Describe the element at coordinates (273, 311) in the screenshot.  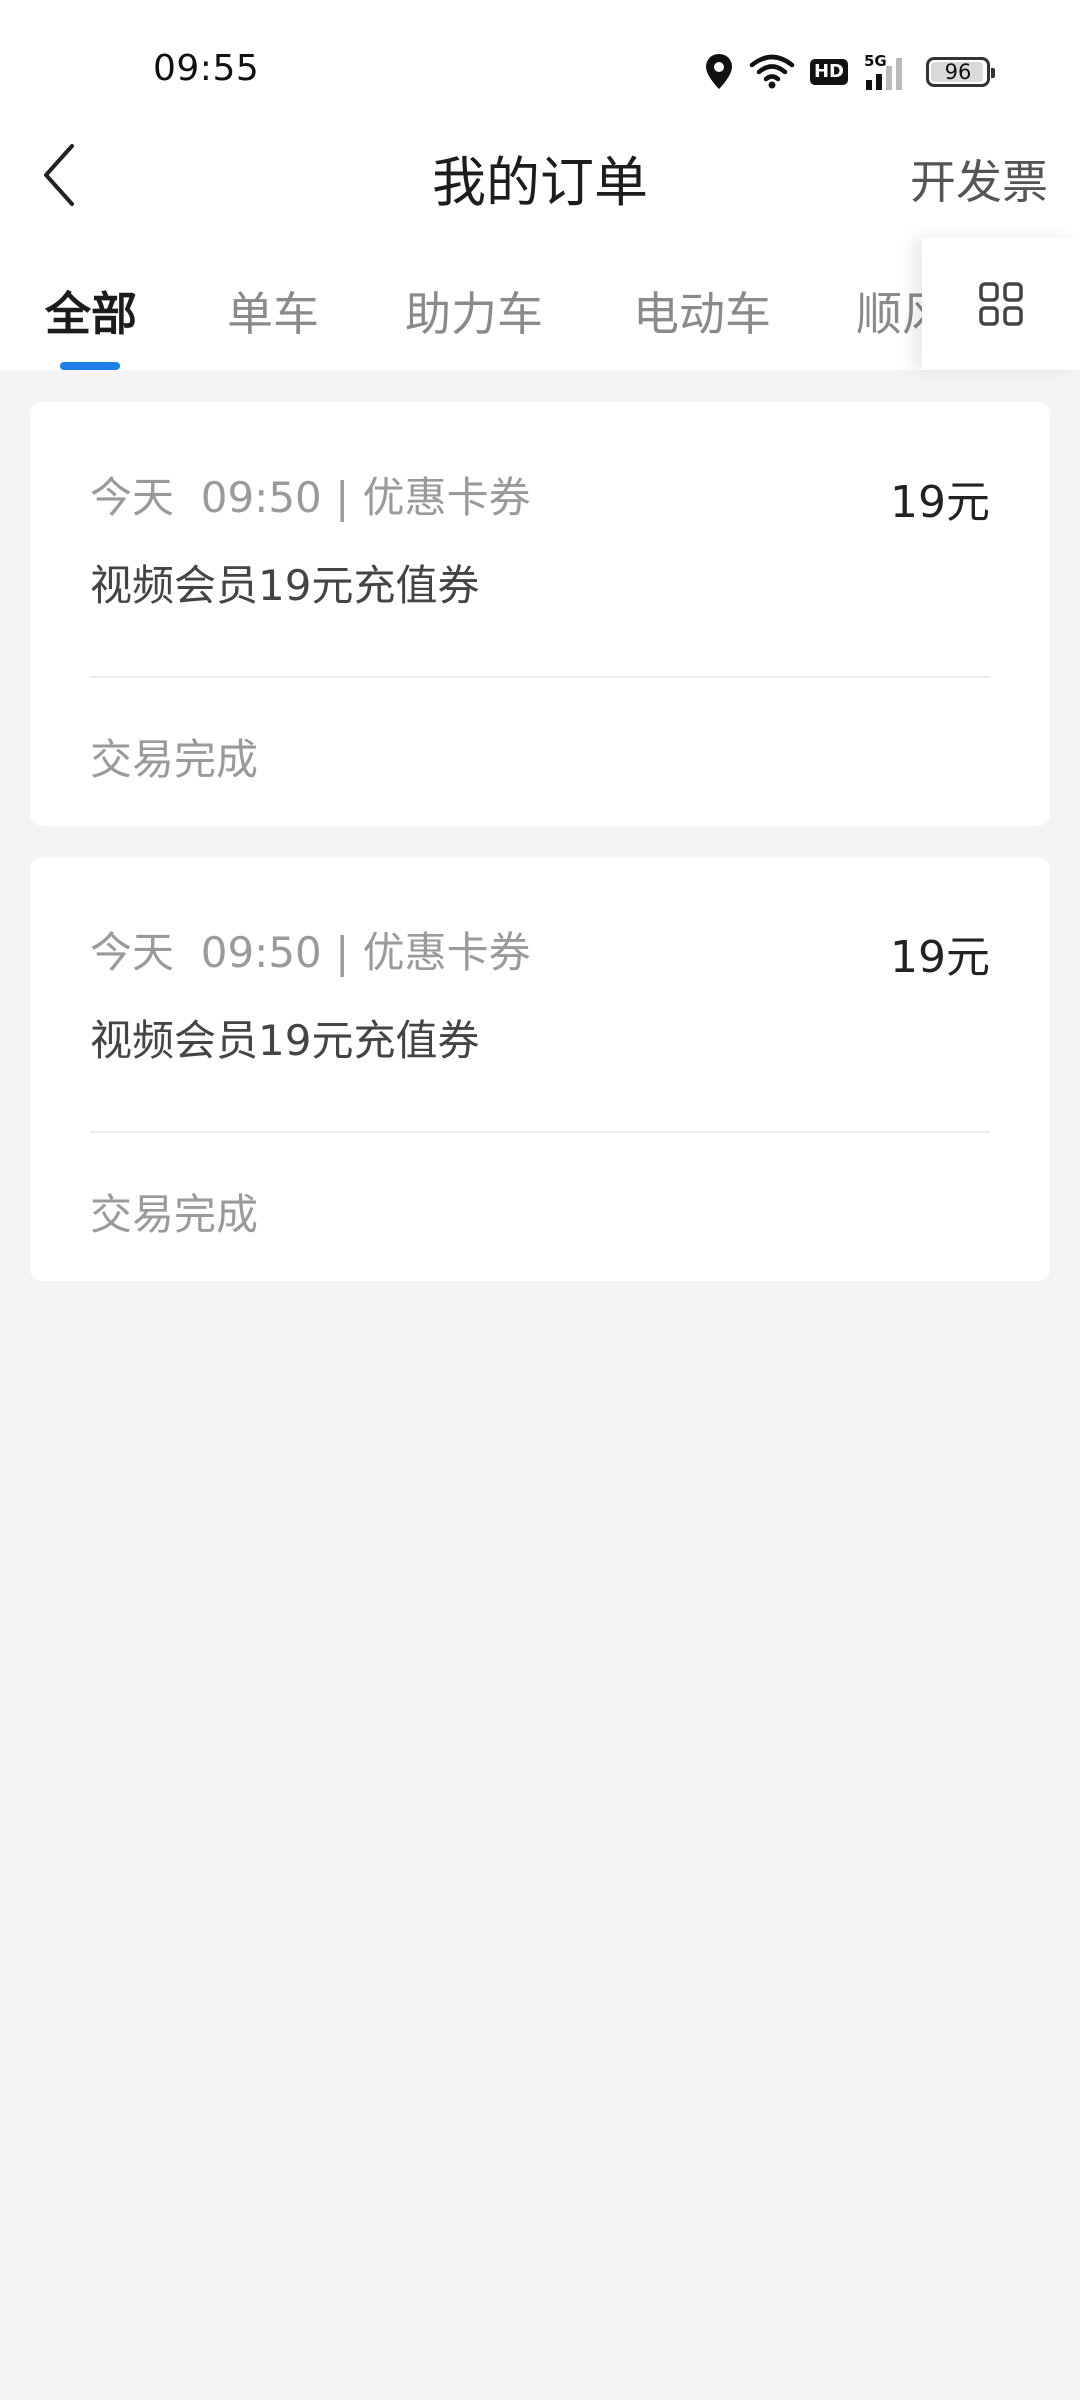
I see `tab-bike: 单车` at that location.